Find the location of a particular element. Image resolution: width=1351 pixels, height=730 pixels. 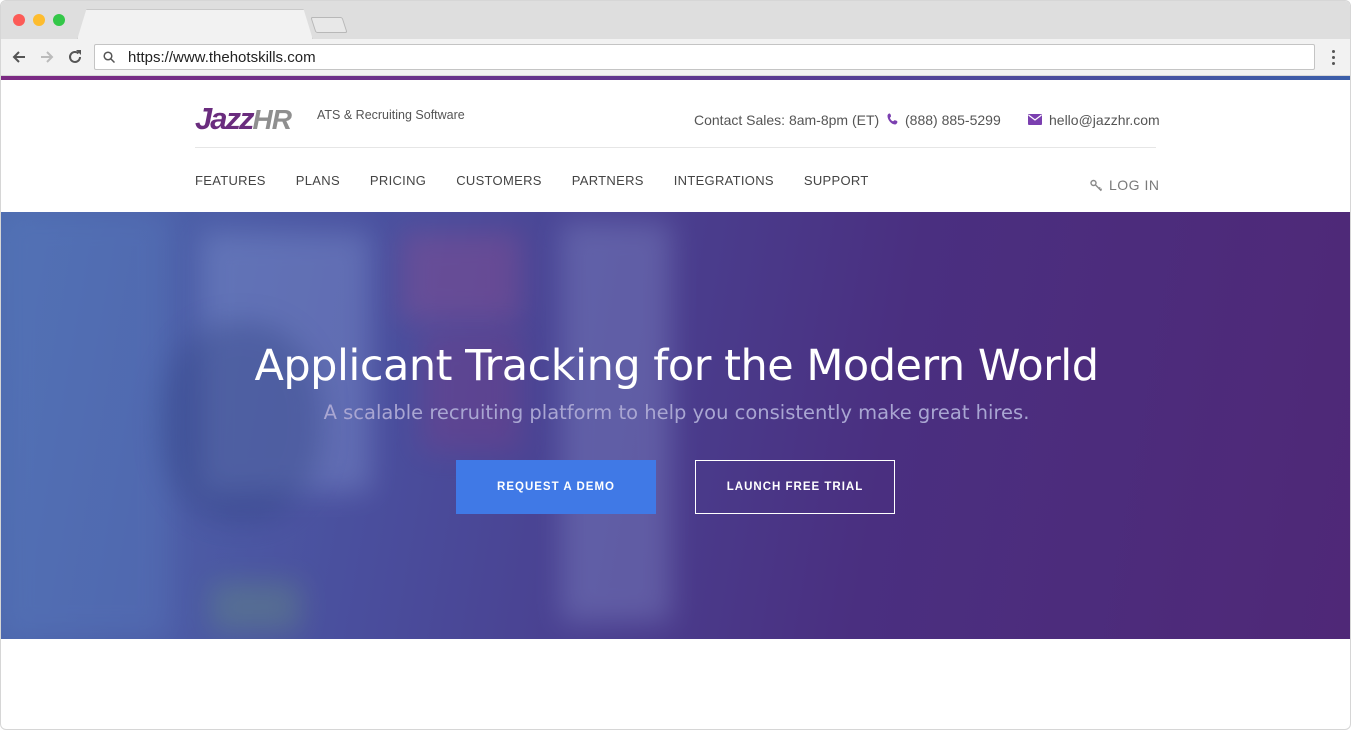

key-icon is located at coordinates (1096, 185).